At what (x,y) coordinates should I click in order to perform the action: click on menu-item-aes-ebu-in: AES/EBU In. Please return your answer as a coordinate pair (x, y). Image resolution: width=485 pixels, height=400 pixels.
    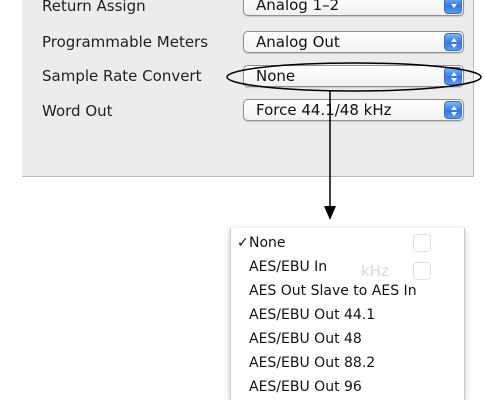
    Looking at the image, I should click on (347, 267).